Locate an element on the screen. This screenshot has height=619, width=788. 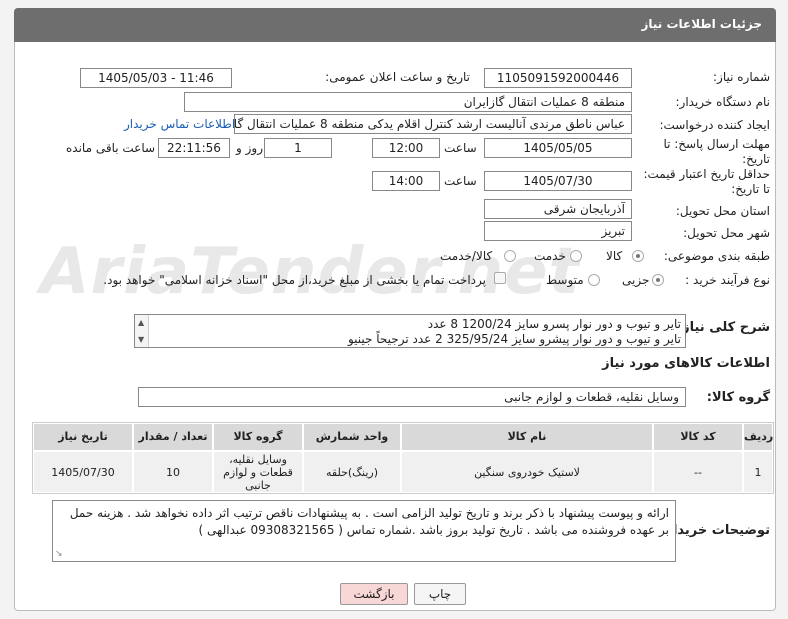
buyer-notes-label: توضیحات خریدار: is located at coordinates (715, 530).